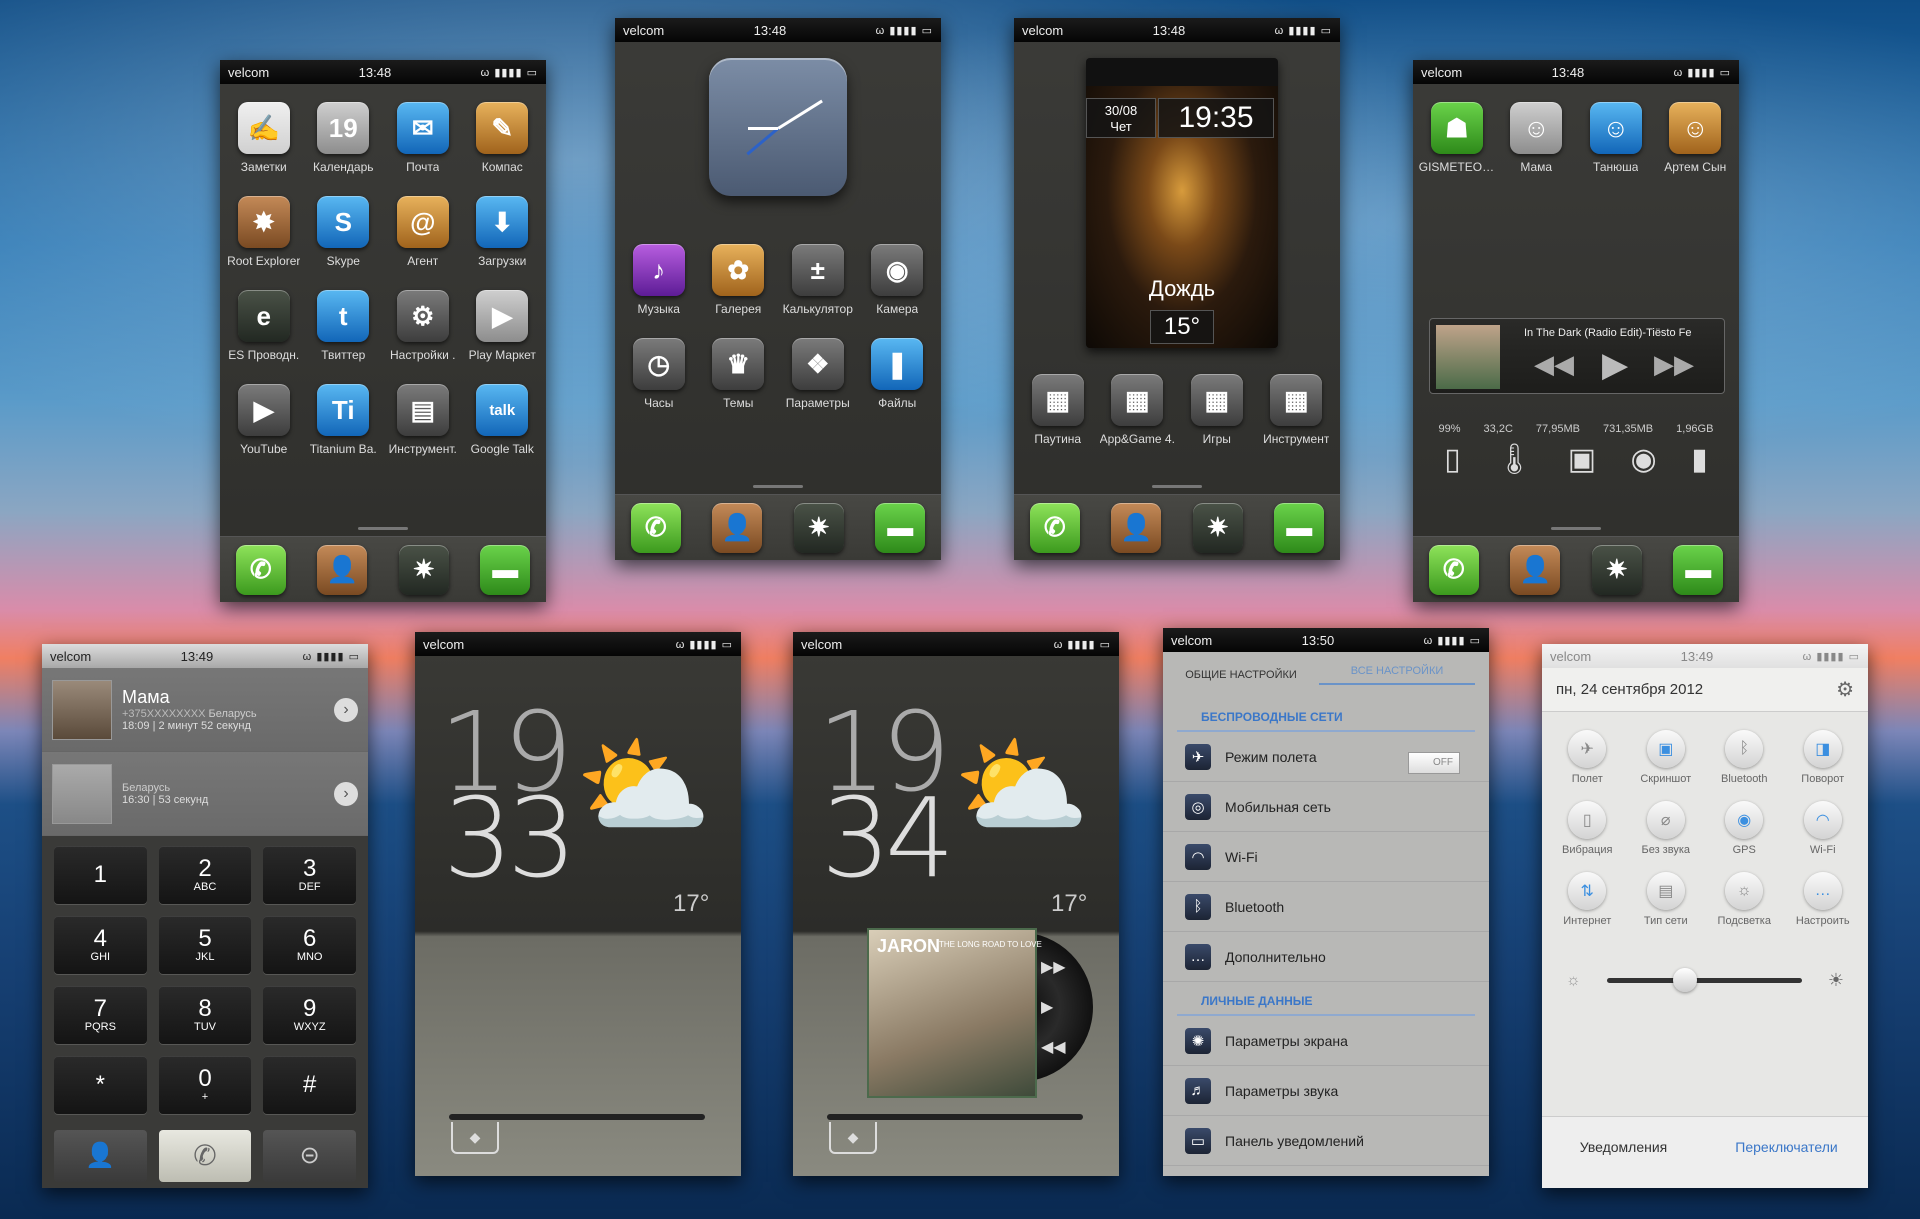 This screenshot has width=1920, height=1219. What do you see at coordinates (100, 1156) in the screenshot?
I see `contacts-button: 👤` at bounding box center [100, 1156].